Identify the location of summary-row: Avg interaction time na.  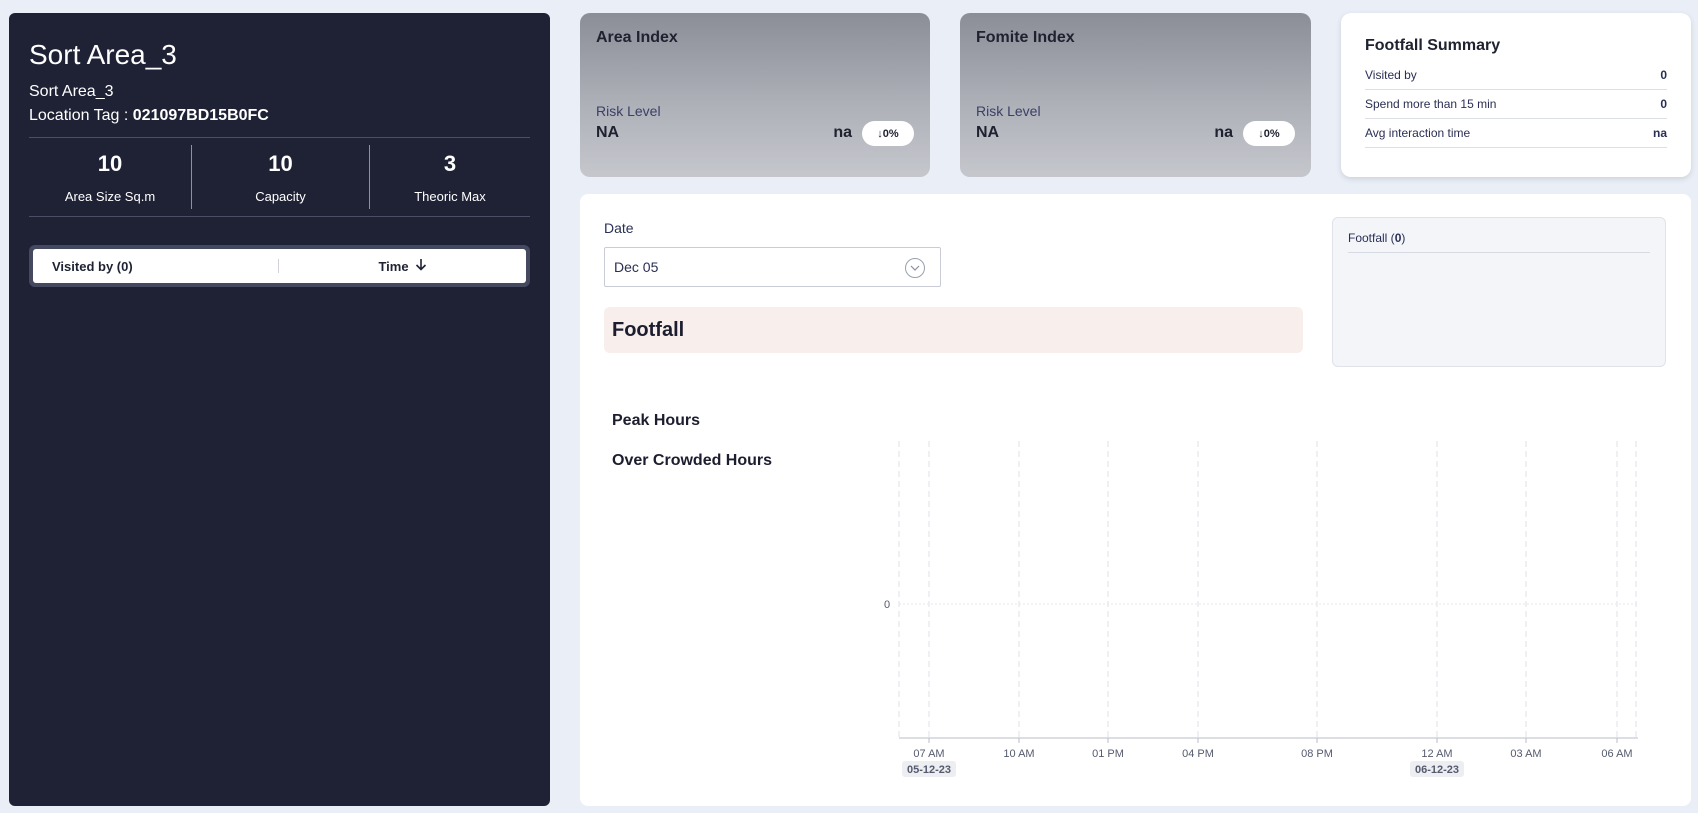
(1516, 133).